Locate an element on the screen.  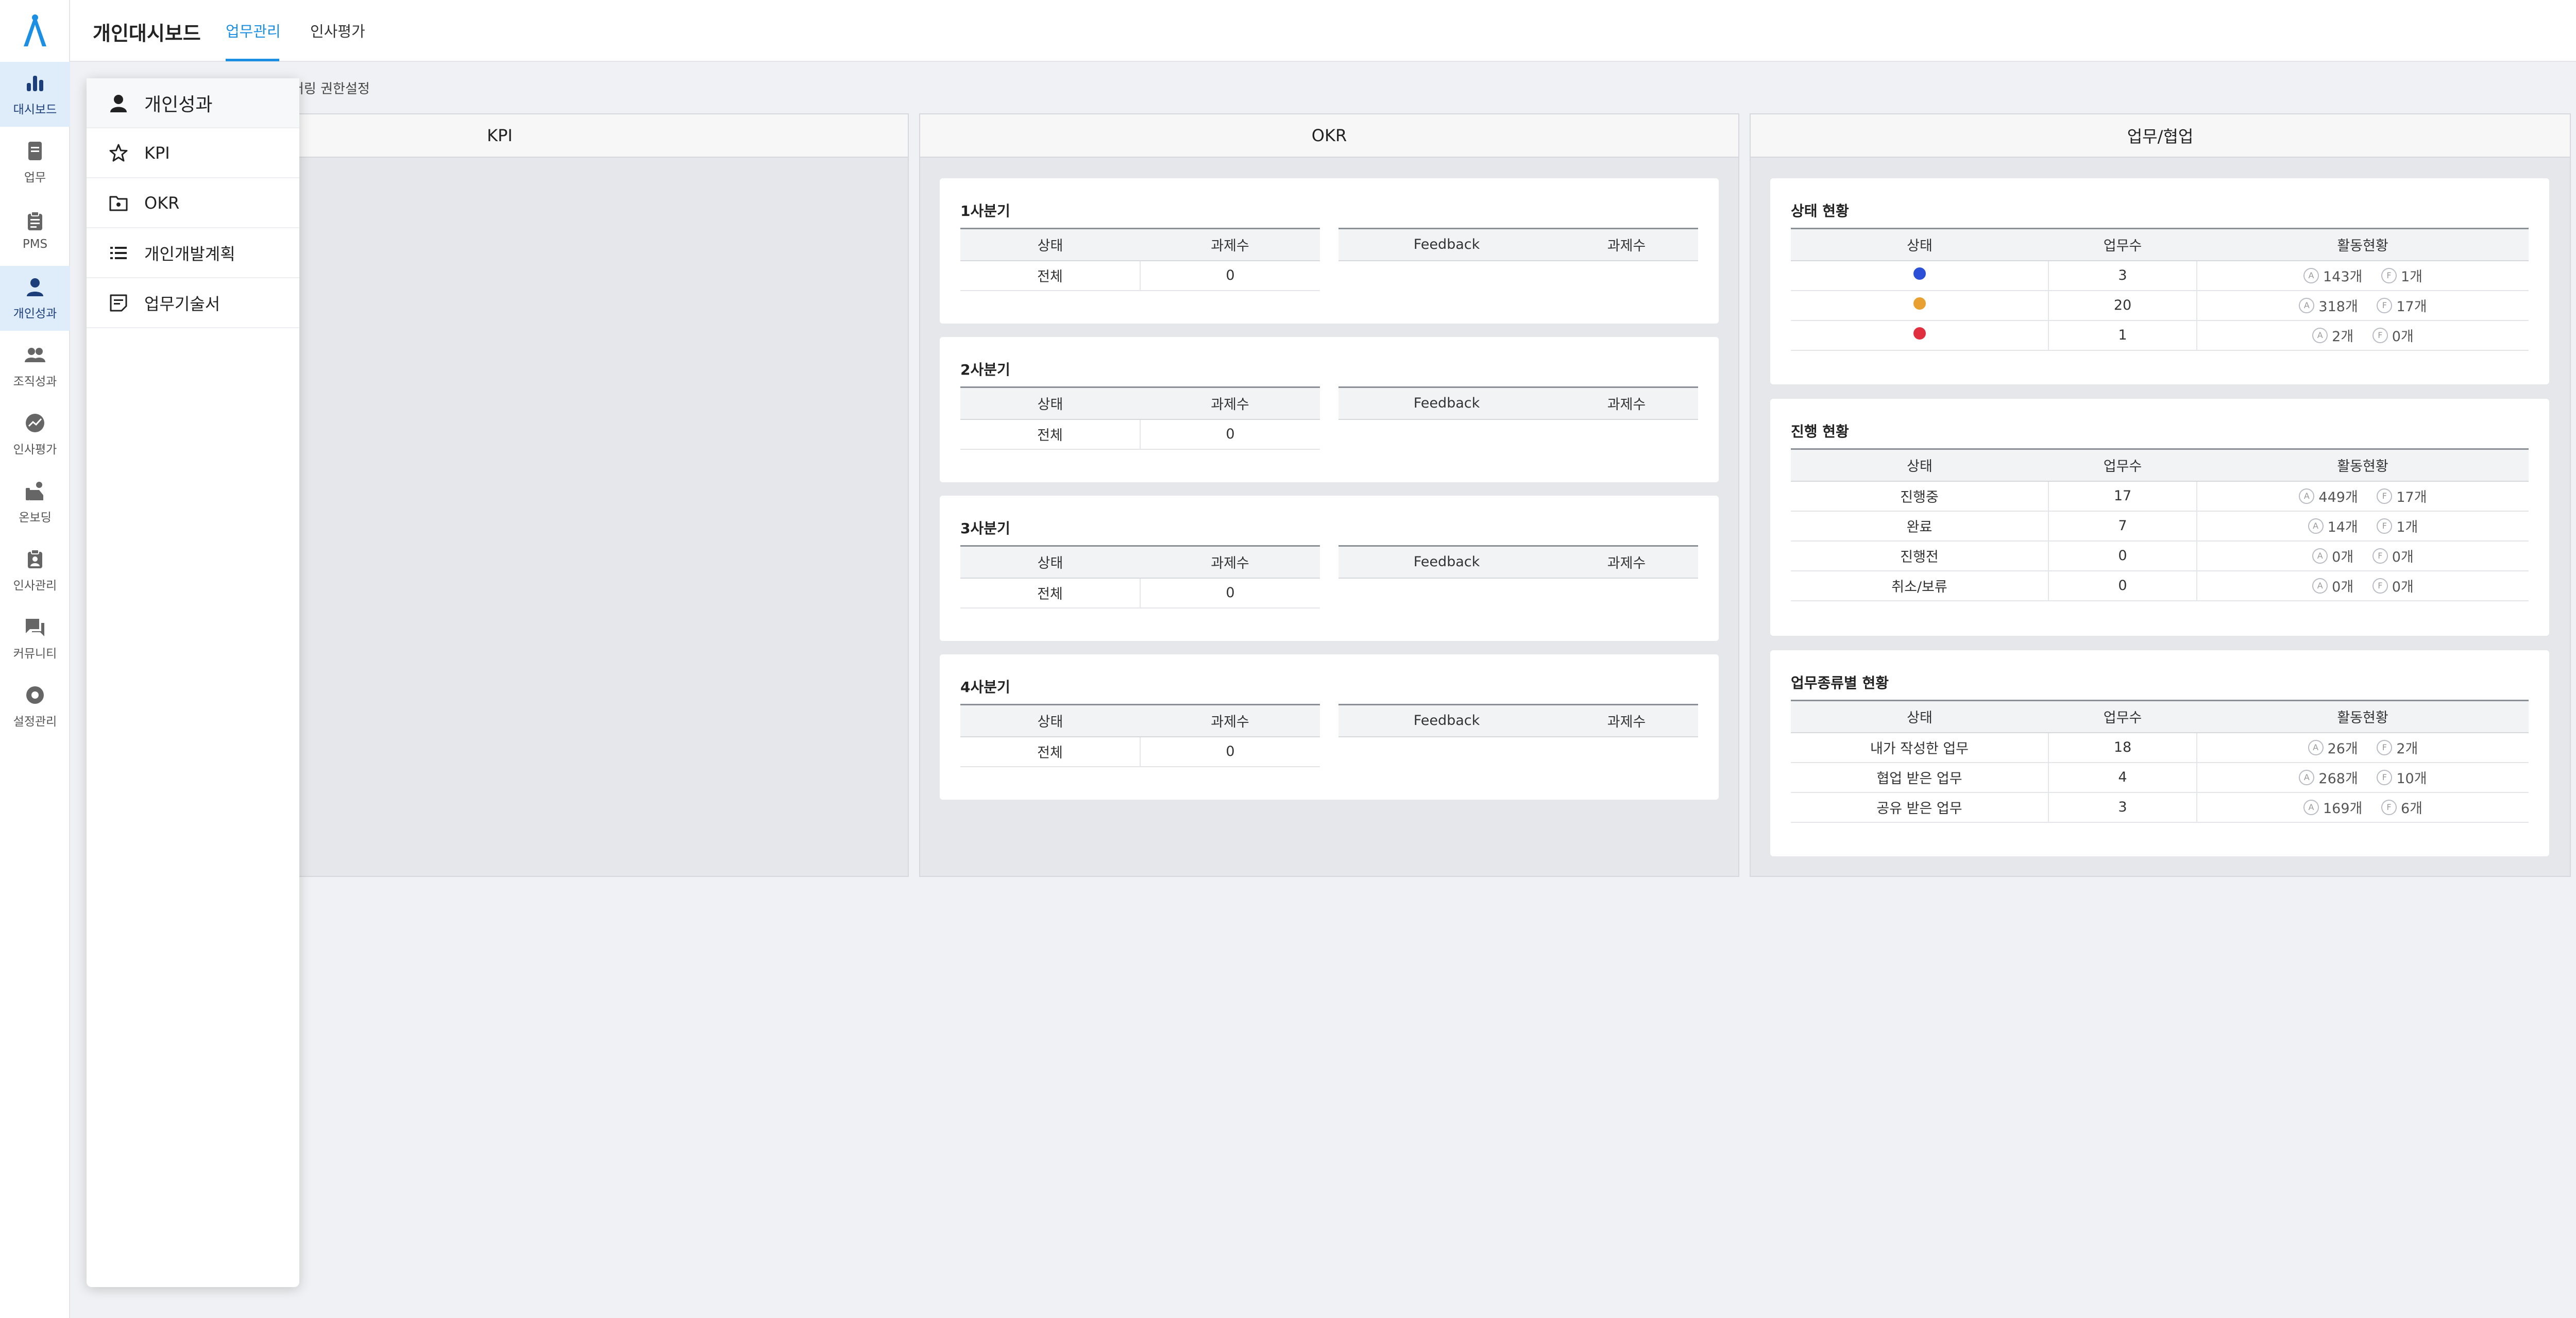
activity-a-value: 14개 is located at coordinates (2342, 527).